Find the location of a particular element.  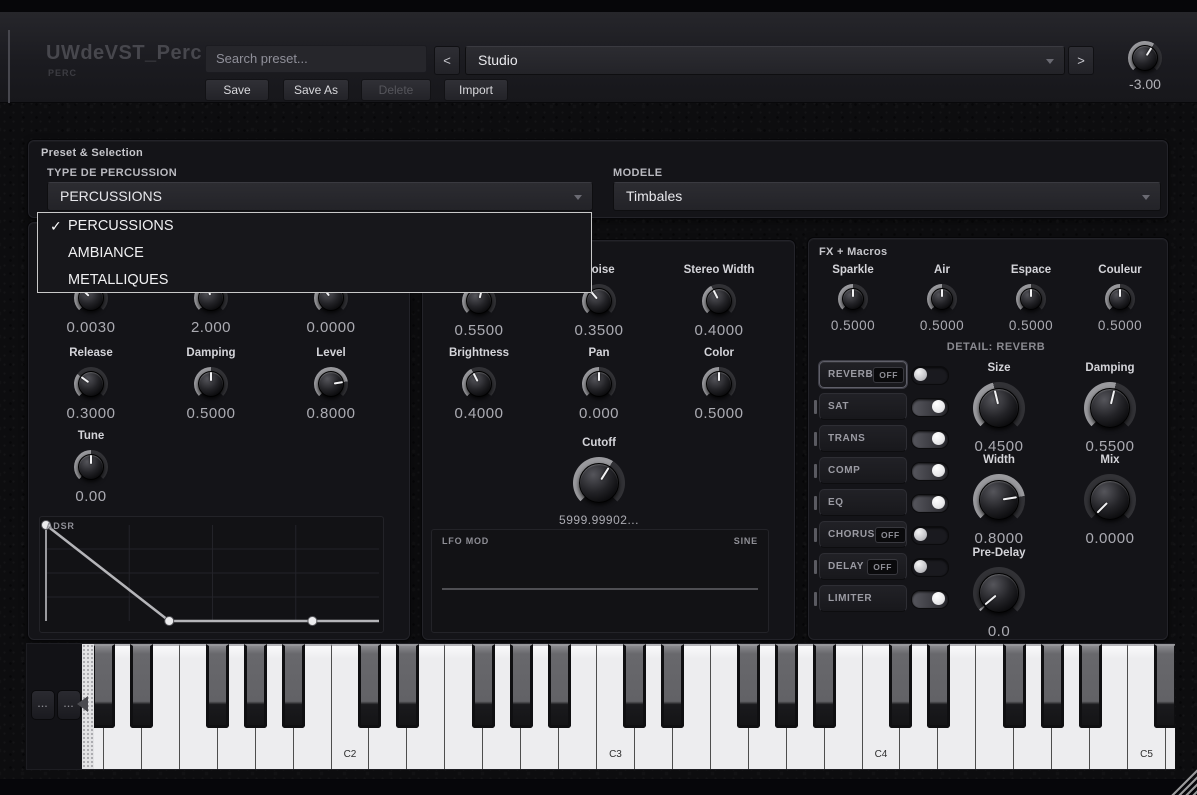

release-knob: Release 0.3000 is located at coordinates (91, 384).